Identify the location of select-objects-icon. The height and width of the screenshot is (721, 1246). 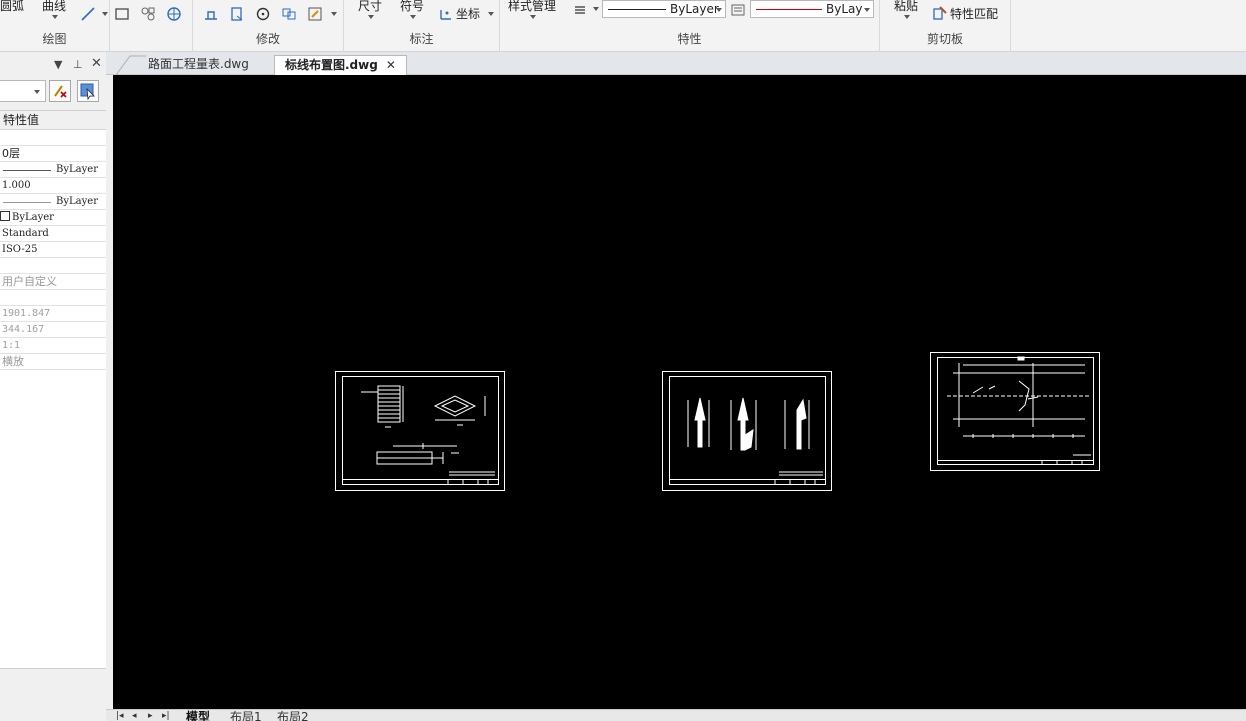
(87, 92).